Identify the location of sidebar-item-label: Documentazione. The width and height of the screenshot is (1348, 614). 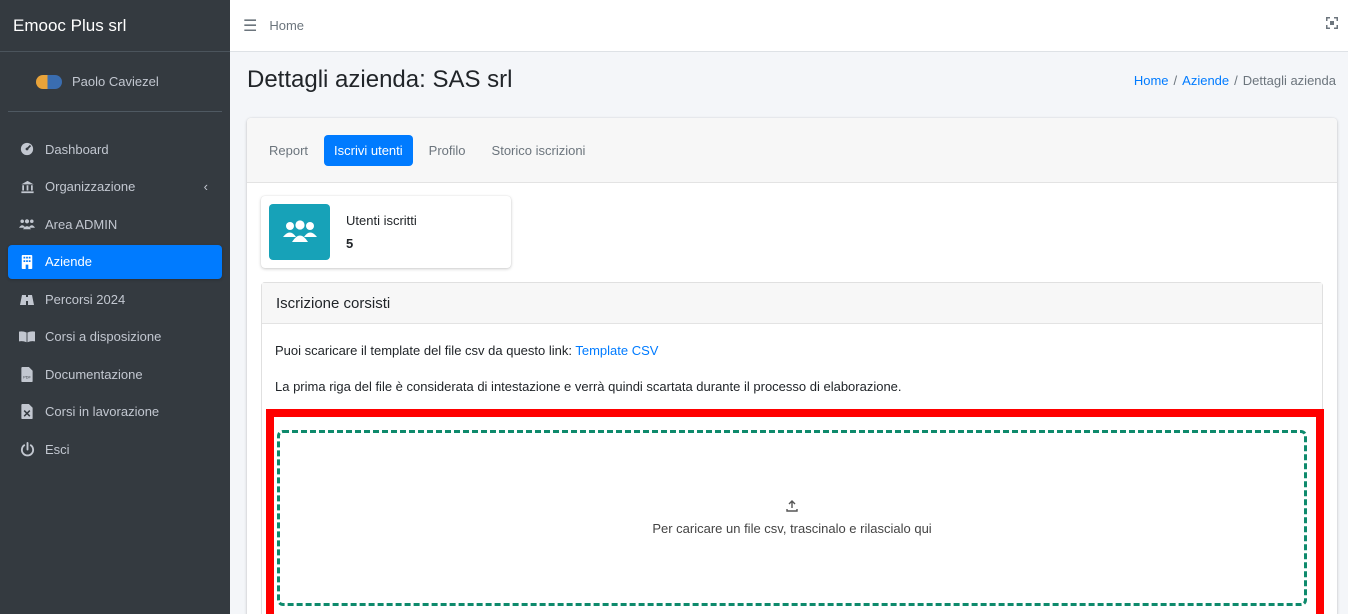
(94, 374).